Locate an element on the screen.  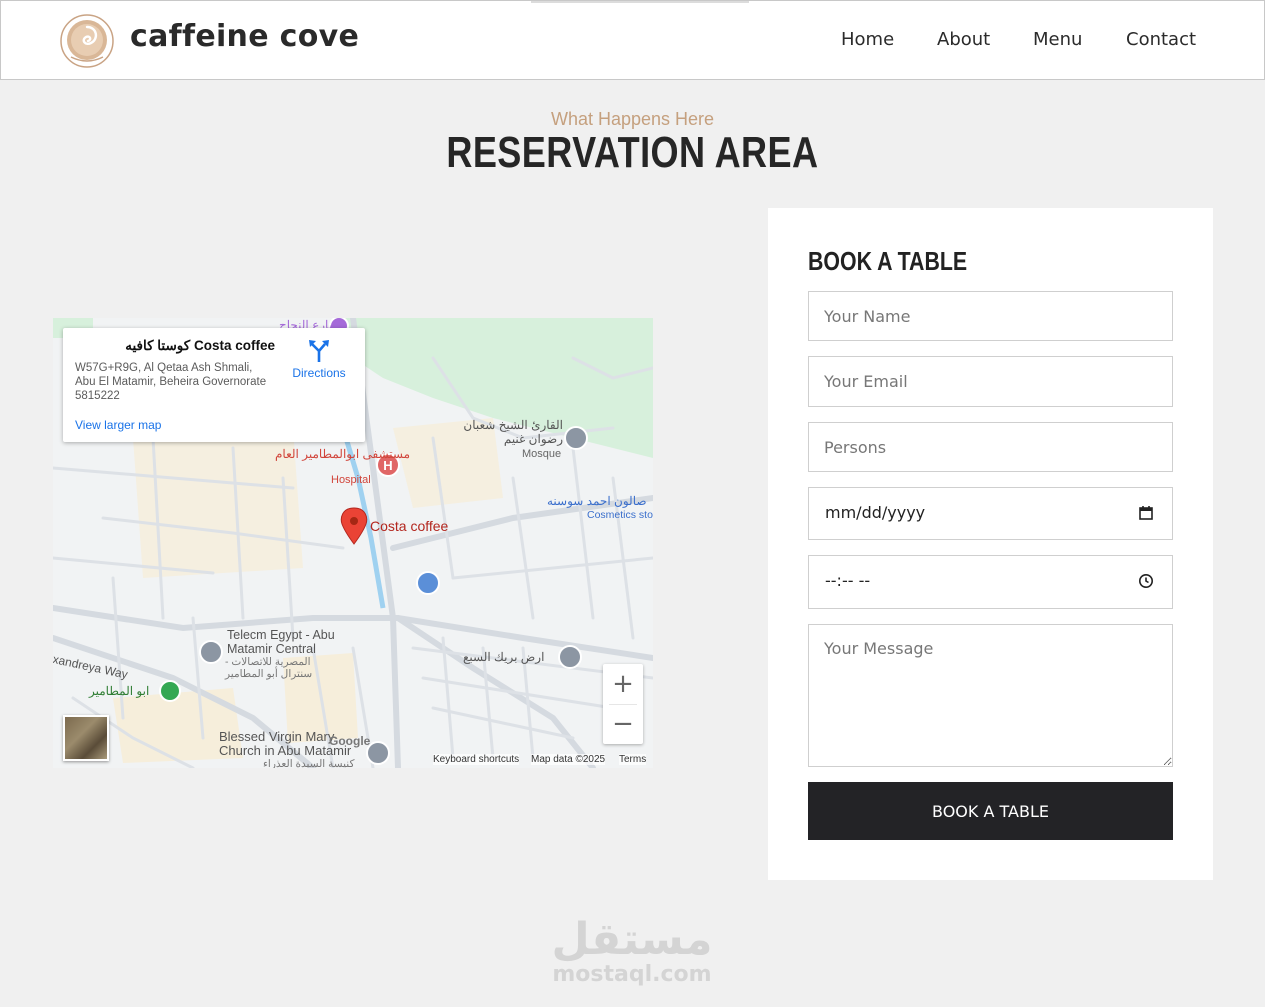
section-title: RESERVATION AREA is located at coordinates (632, 152).